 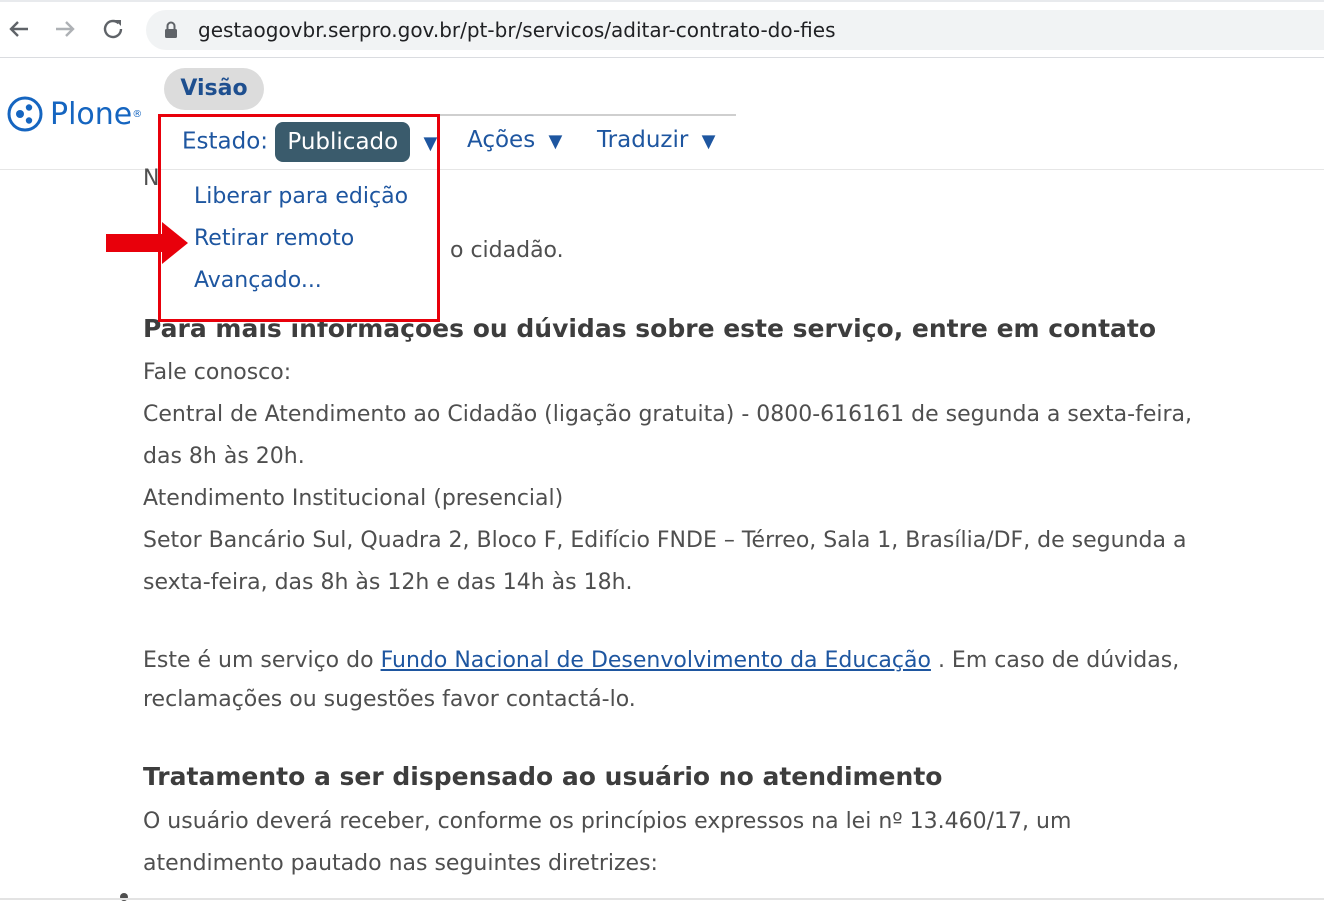 I want to click on lock-icon, so click(x=171, y=29).